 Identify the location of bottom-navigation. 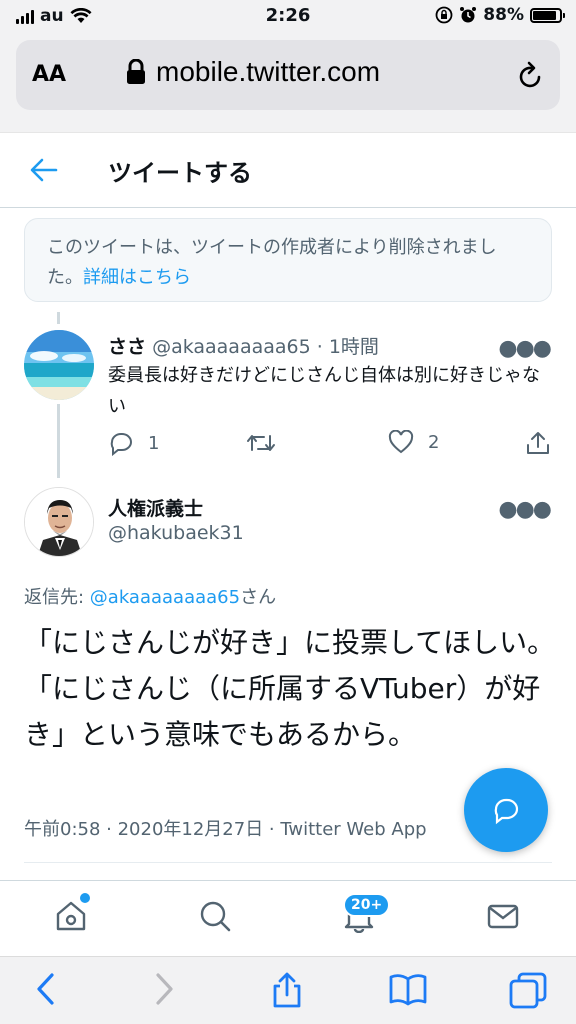
(288, 918).